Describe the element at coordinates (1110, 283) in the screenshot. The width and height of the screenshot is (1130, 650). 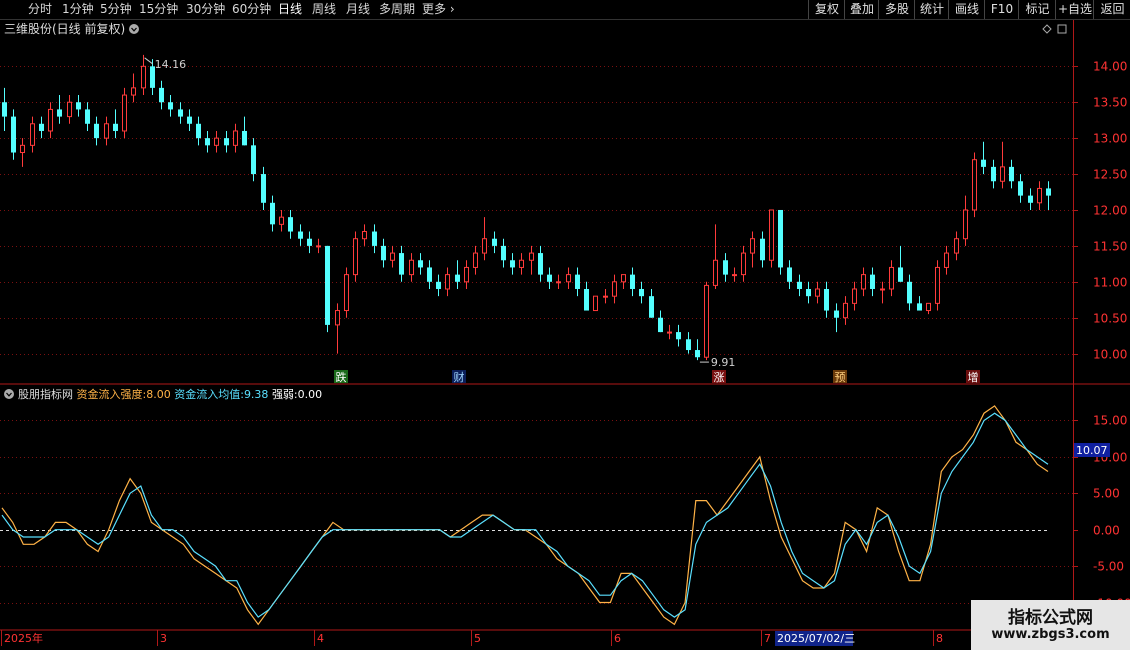
I see `price-tick-label-2: 11.00` at that location.